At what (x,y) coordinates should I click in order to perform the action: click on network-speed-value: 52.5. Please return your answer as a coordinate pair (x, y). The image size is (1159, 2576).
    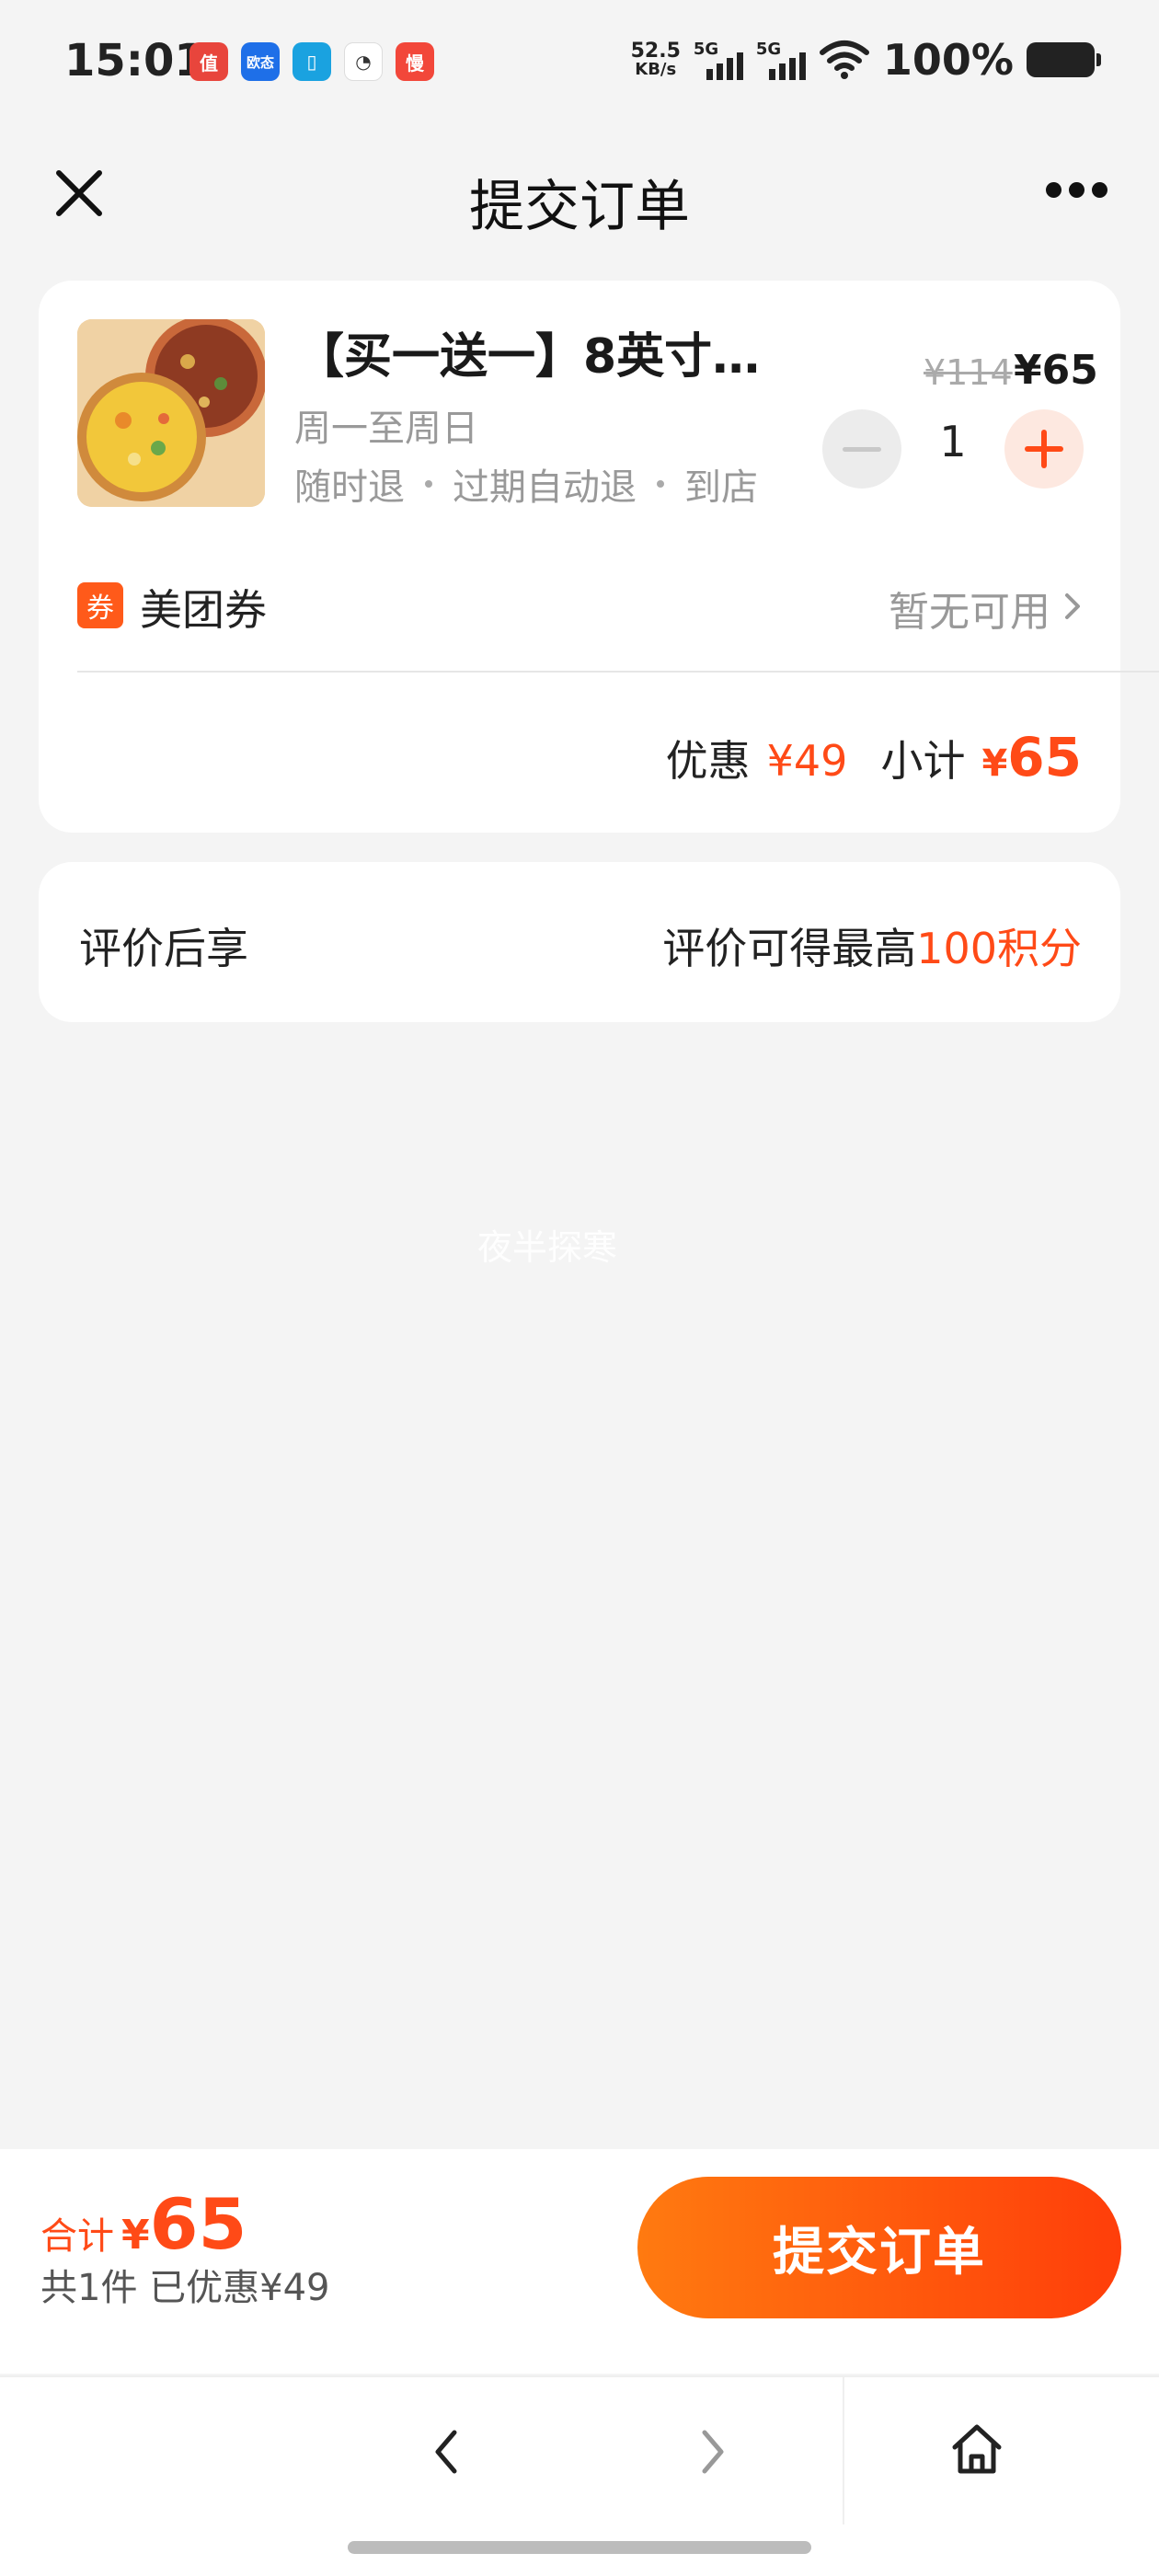
    Looking at the image, I should click on (655, 51).